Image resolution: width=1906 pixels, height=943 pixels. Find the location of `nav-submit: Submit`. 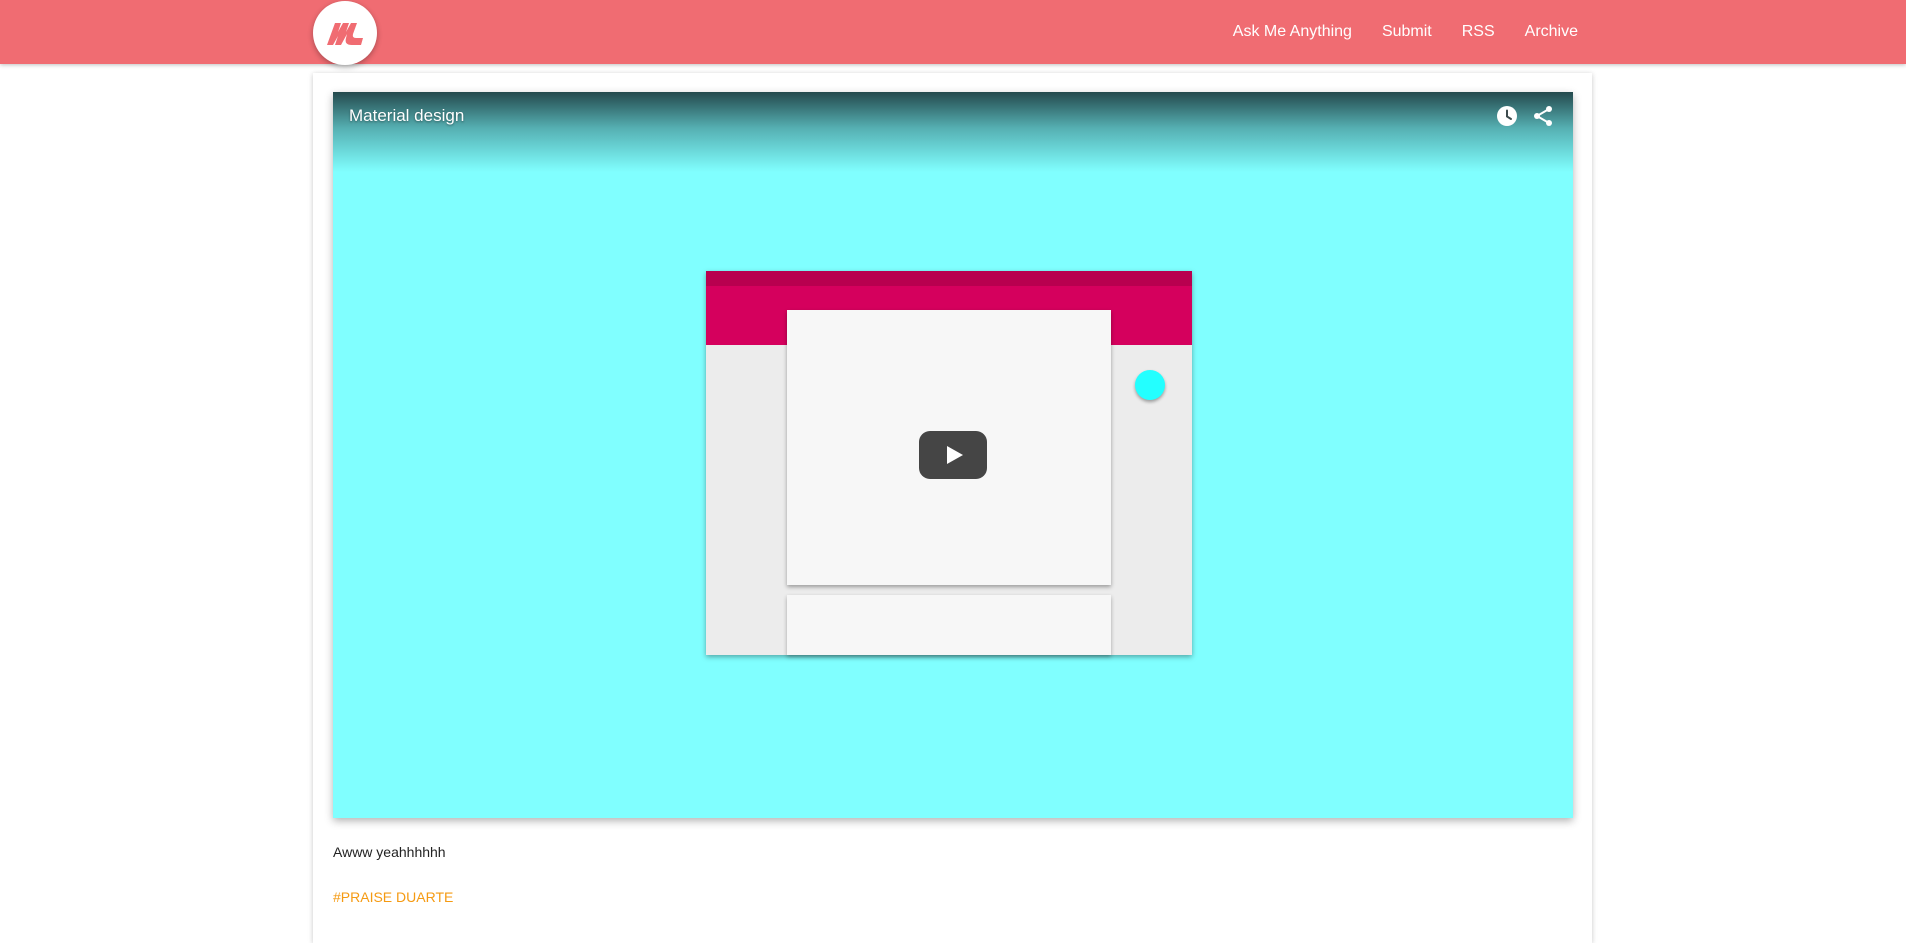

nav-submit: Submit is located at coordinates (1407, 32).